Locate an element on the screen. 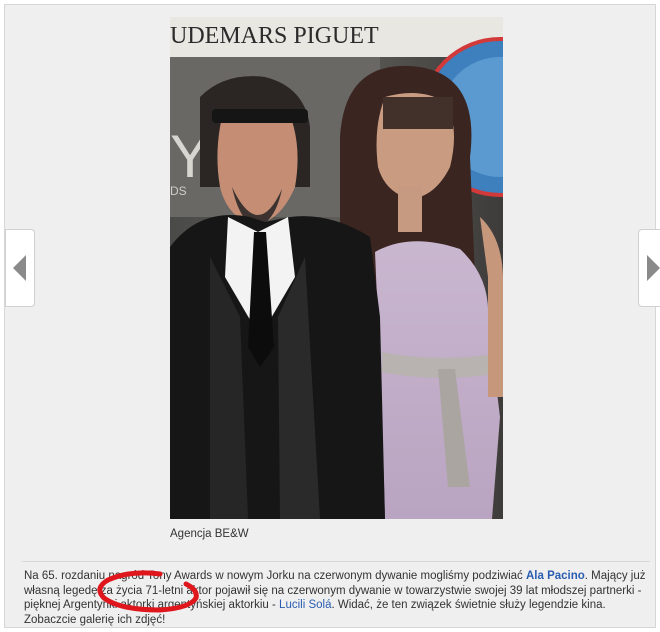  previous-photo-button is located at coordinates (20, 268).